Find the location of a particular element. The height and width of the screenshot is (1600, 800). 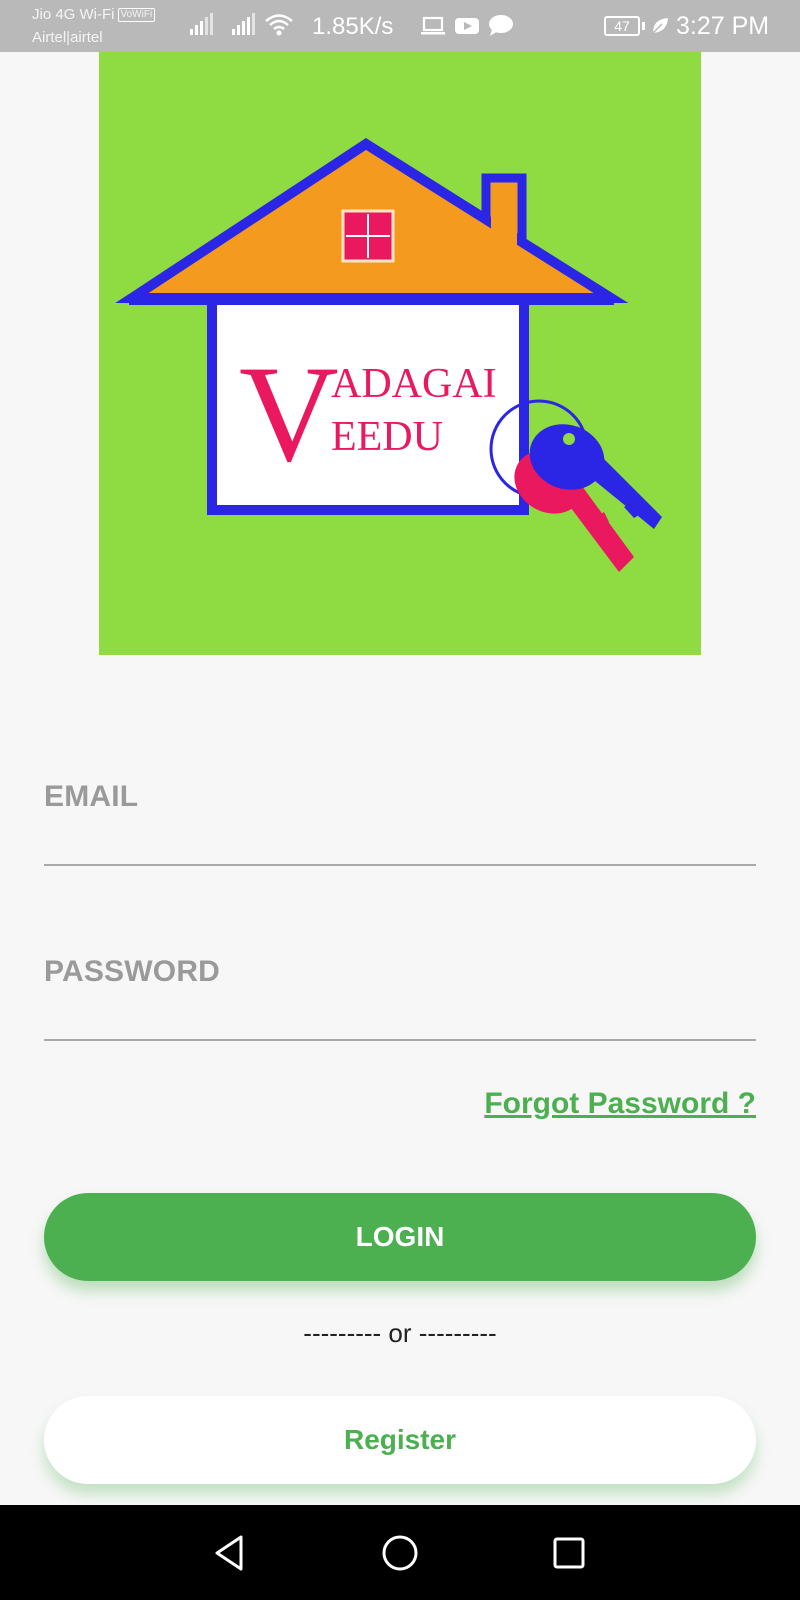

email-field-label: EMAIL is located at coordinates (91, 796).